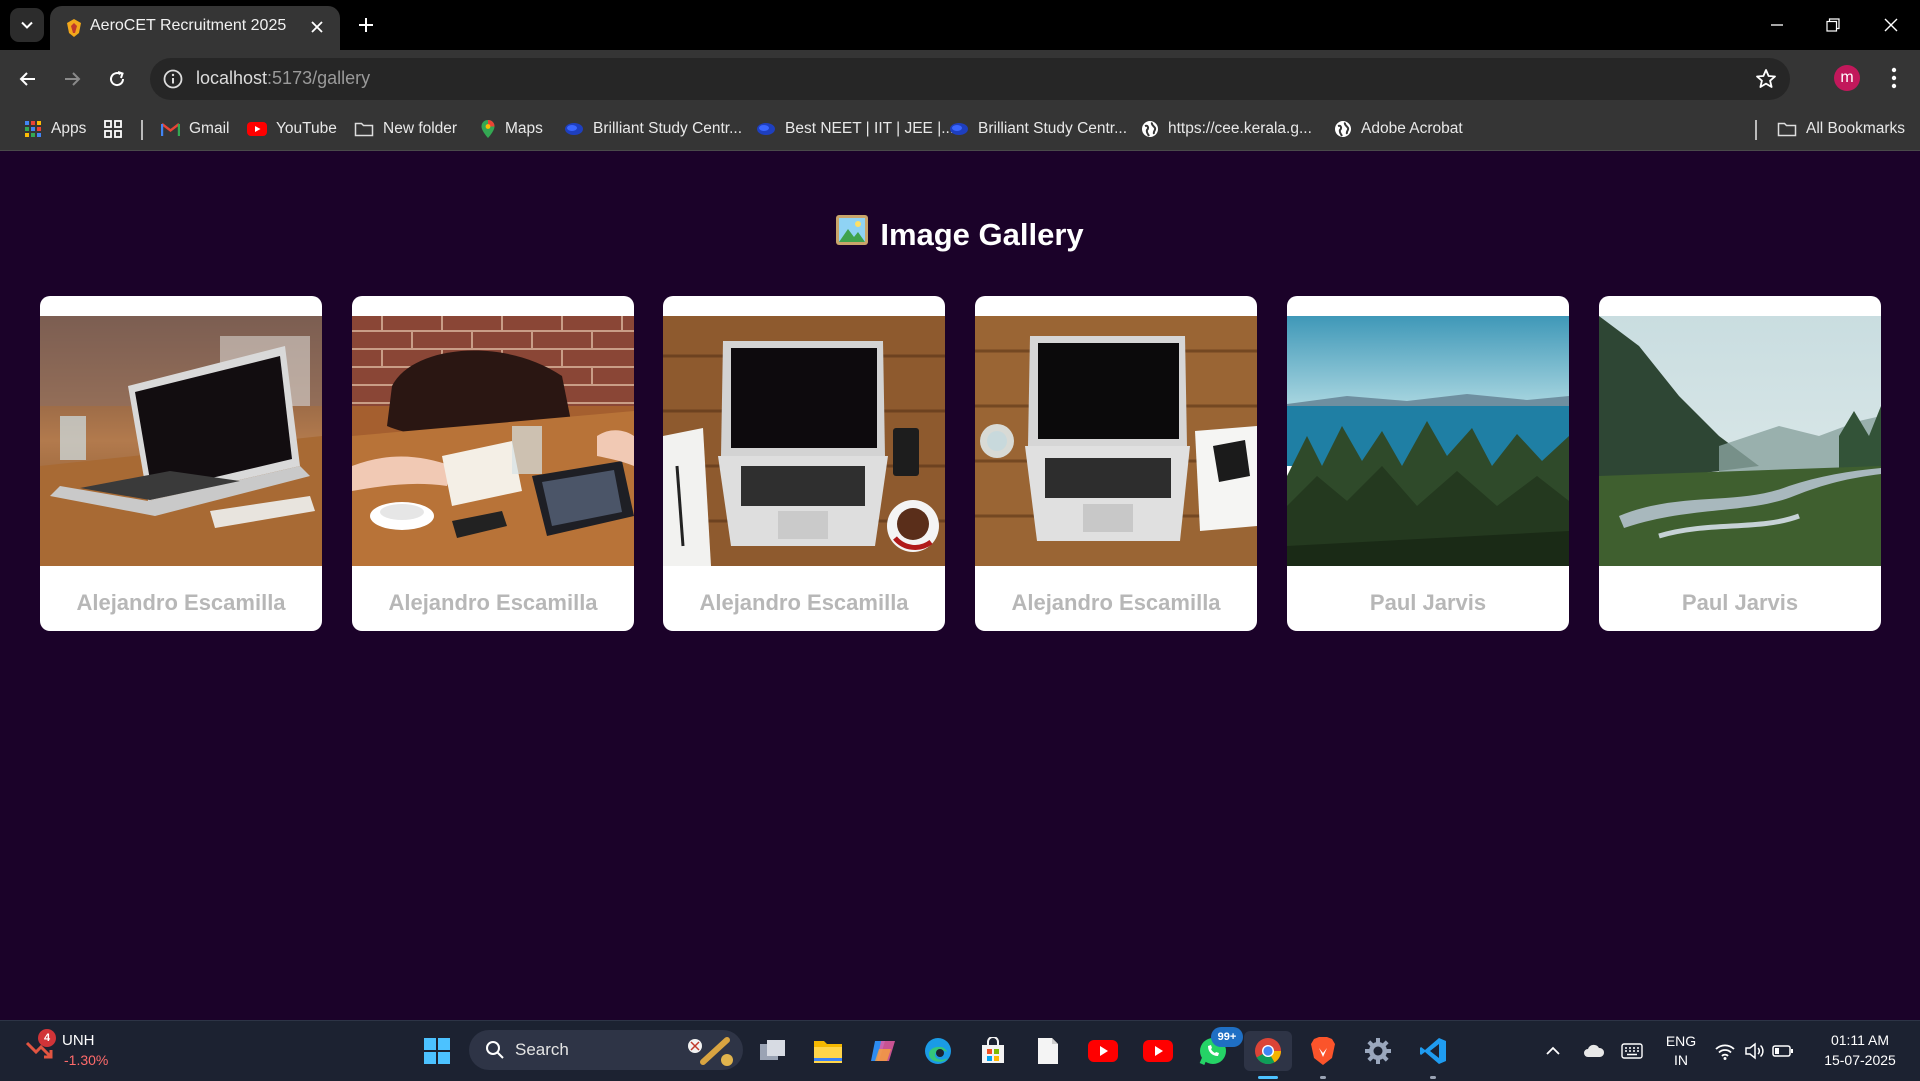 Image resolution: width=1920 pixels, height=1081 pixels. I want to click on page-title: Image Gallery, so click(960, 235).